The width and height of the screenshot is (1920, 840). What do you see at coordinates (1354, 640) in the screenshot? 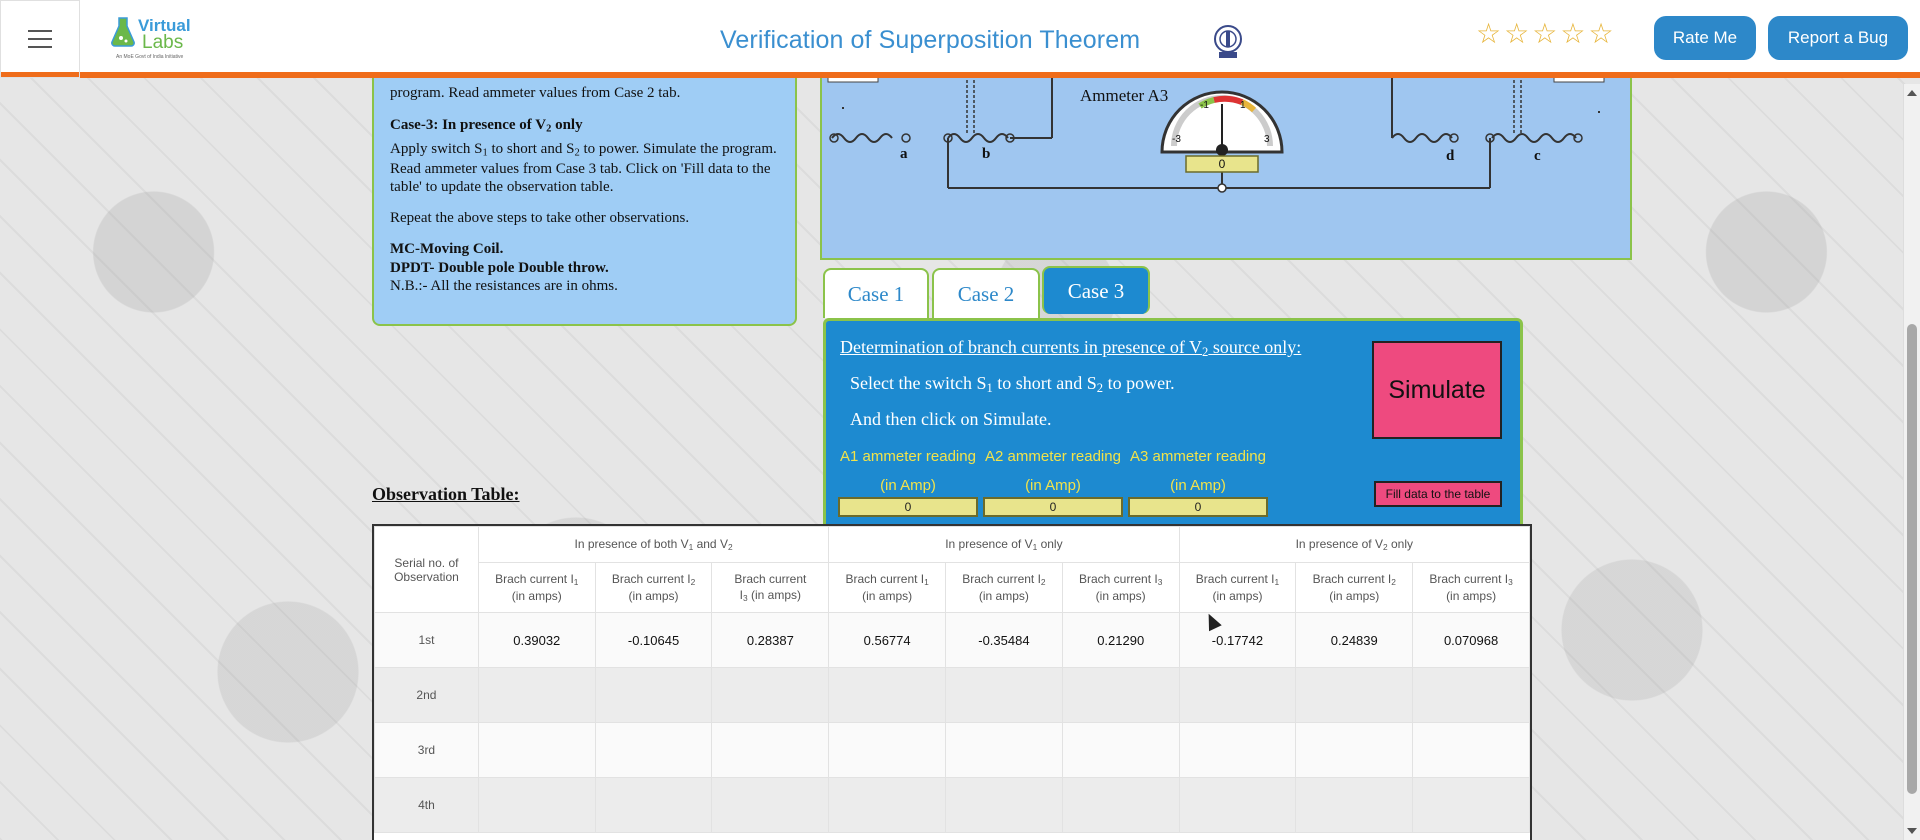
I see `value-cell: 0.24839` at bounding box center [1354, 640].